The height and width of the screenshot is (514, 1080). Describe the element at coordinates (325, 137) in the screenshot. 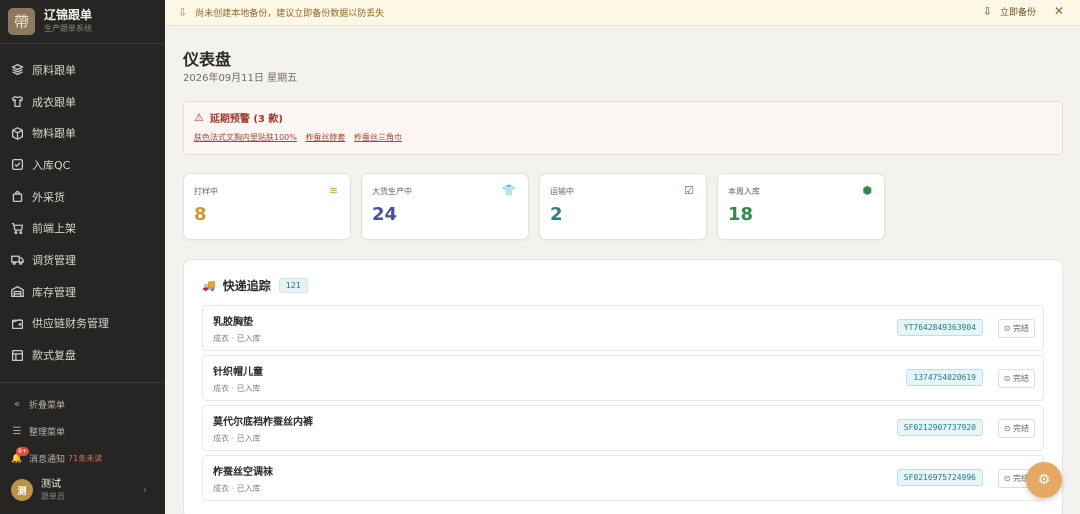

I see `alert-link: 柞蚕丝脖套` at that location.